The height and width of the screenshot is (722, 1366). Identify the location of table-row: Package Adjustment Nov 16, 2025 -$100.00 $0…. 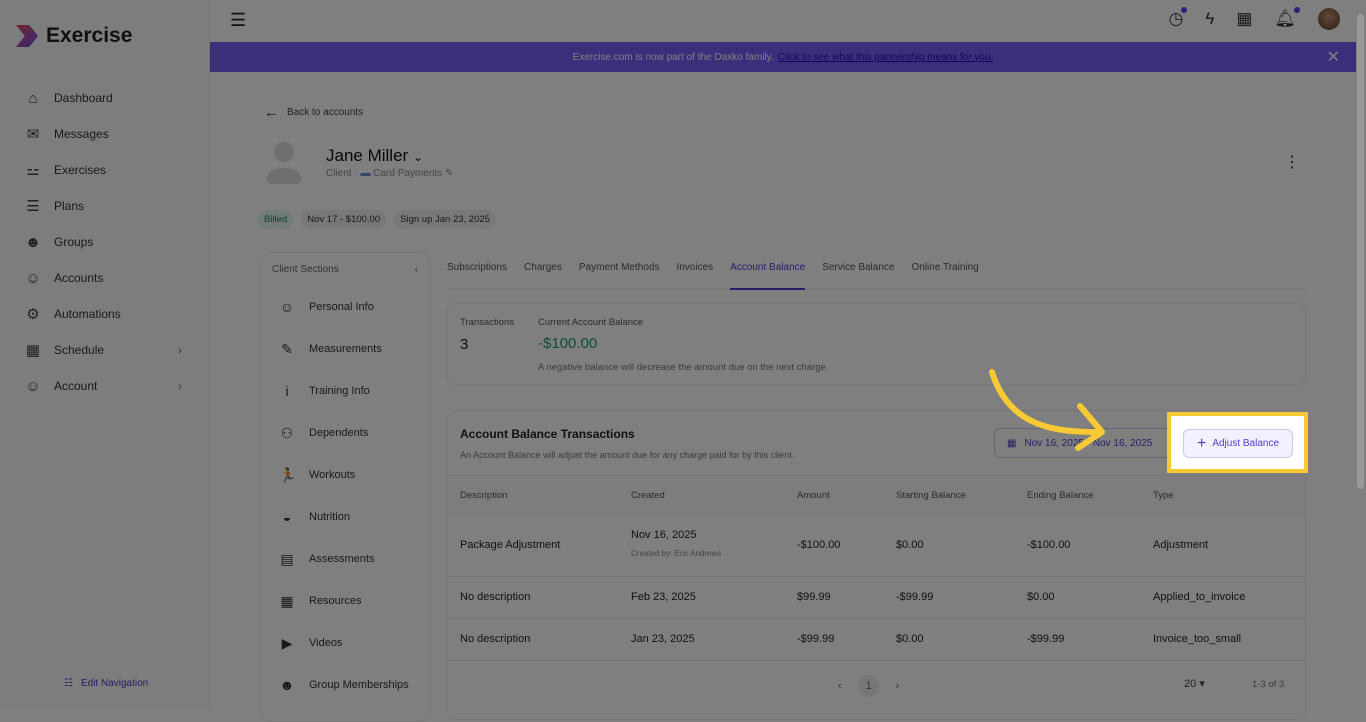
(876, 546).